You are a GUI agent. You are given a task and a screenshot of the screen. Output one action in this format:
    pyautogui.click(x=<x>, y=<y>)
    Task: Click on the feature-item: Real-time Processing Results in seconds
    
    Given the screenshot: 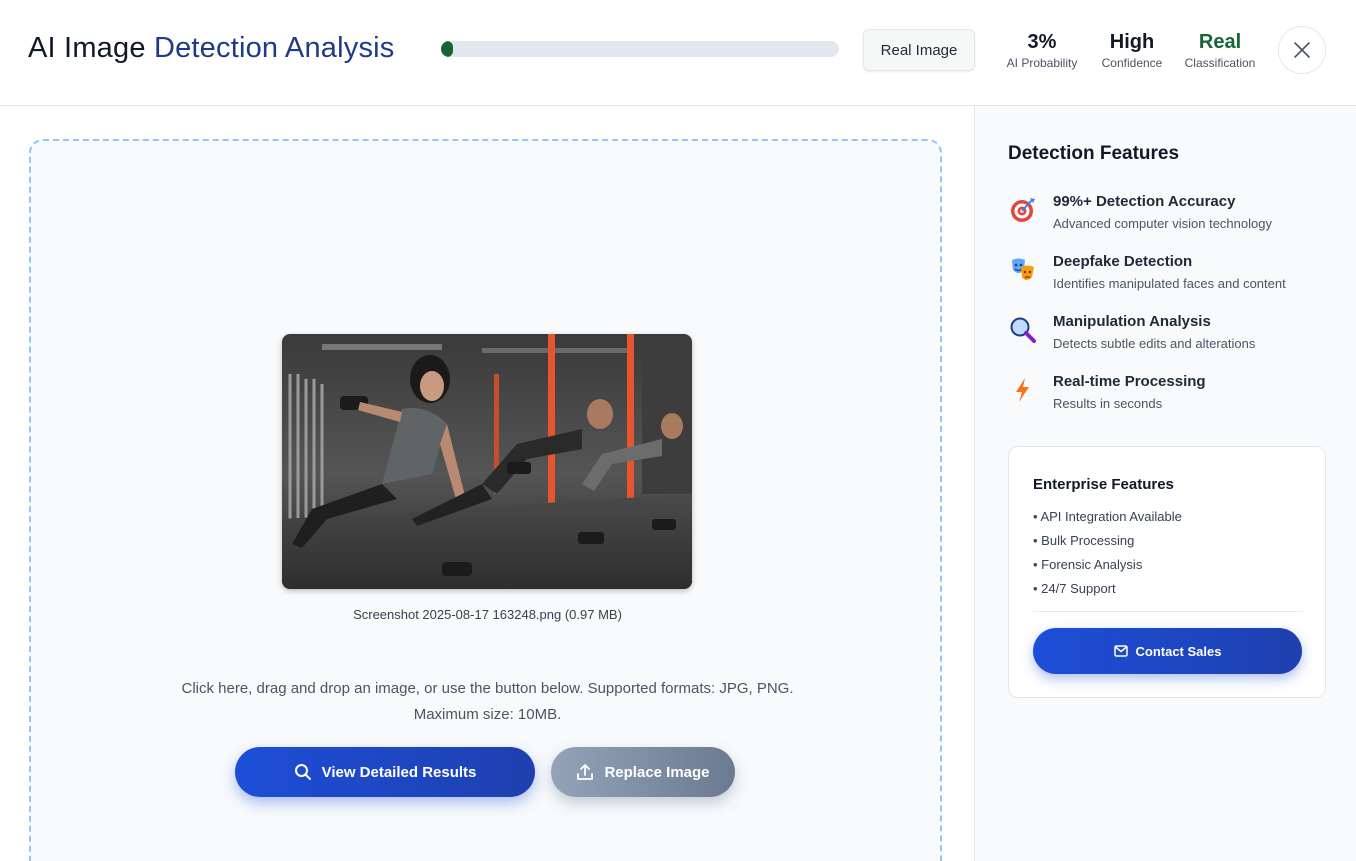 What is the action you would take?
    pyautogui.click(x=1178, y=396)
    